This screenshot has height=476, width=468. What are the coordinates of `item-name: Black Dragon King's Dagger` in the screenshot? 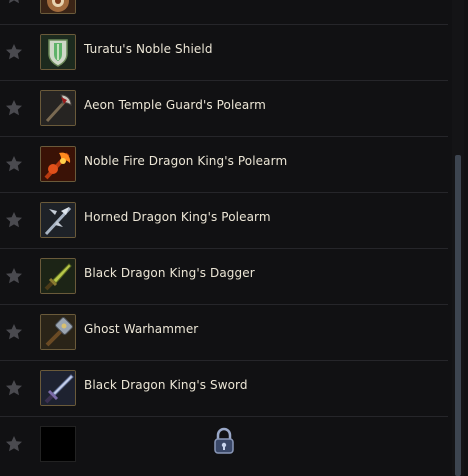 It's located at (169, 273).